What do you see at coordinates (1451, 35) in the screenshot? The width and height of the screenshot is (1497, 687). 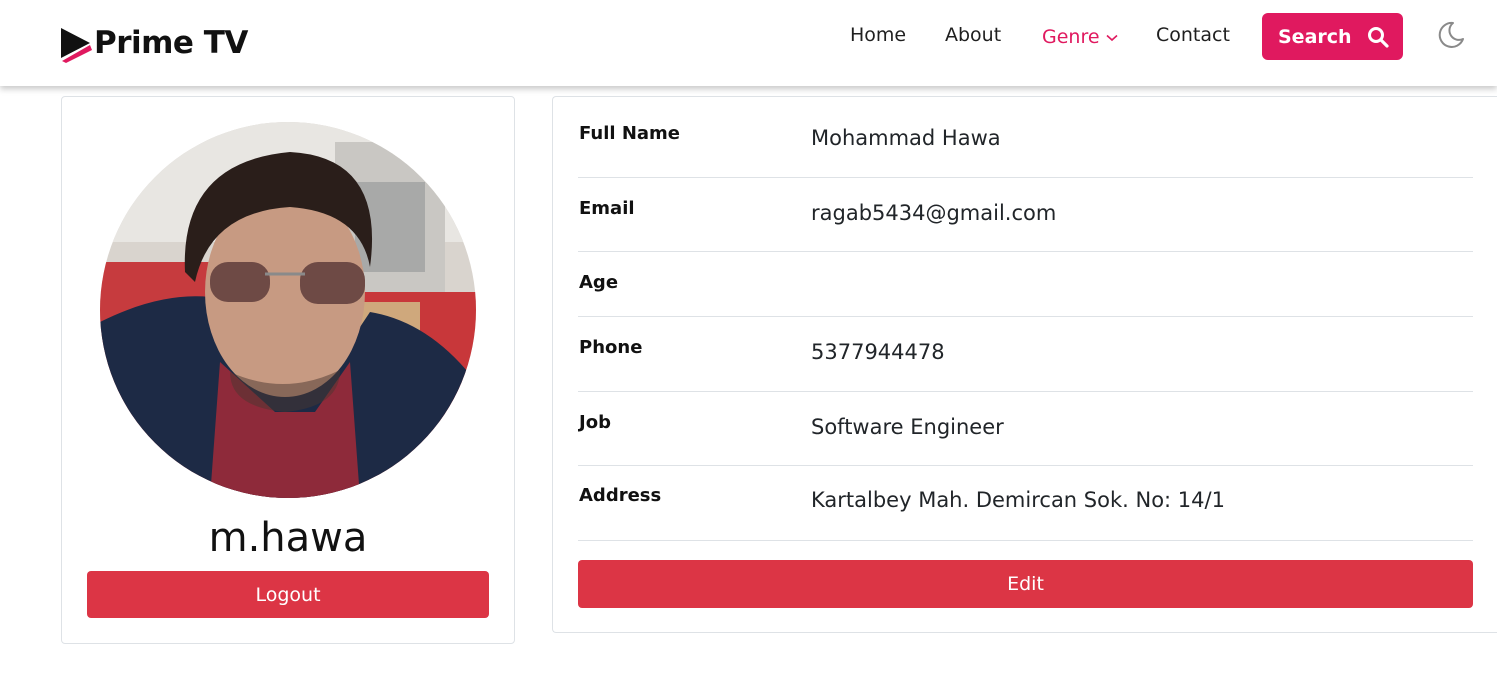 I see `moon-icon` at bounding box center [1451, 35].